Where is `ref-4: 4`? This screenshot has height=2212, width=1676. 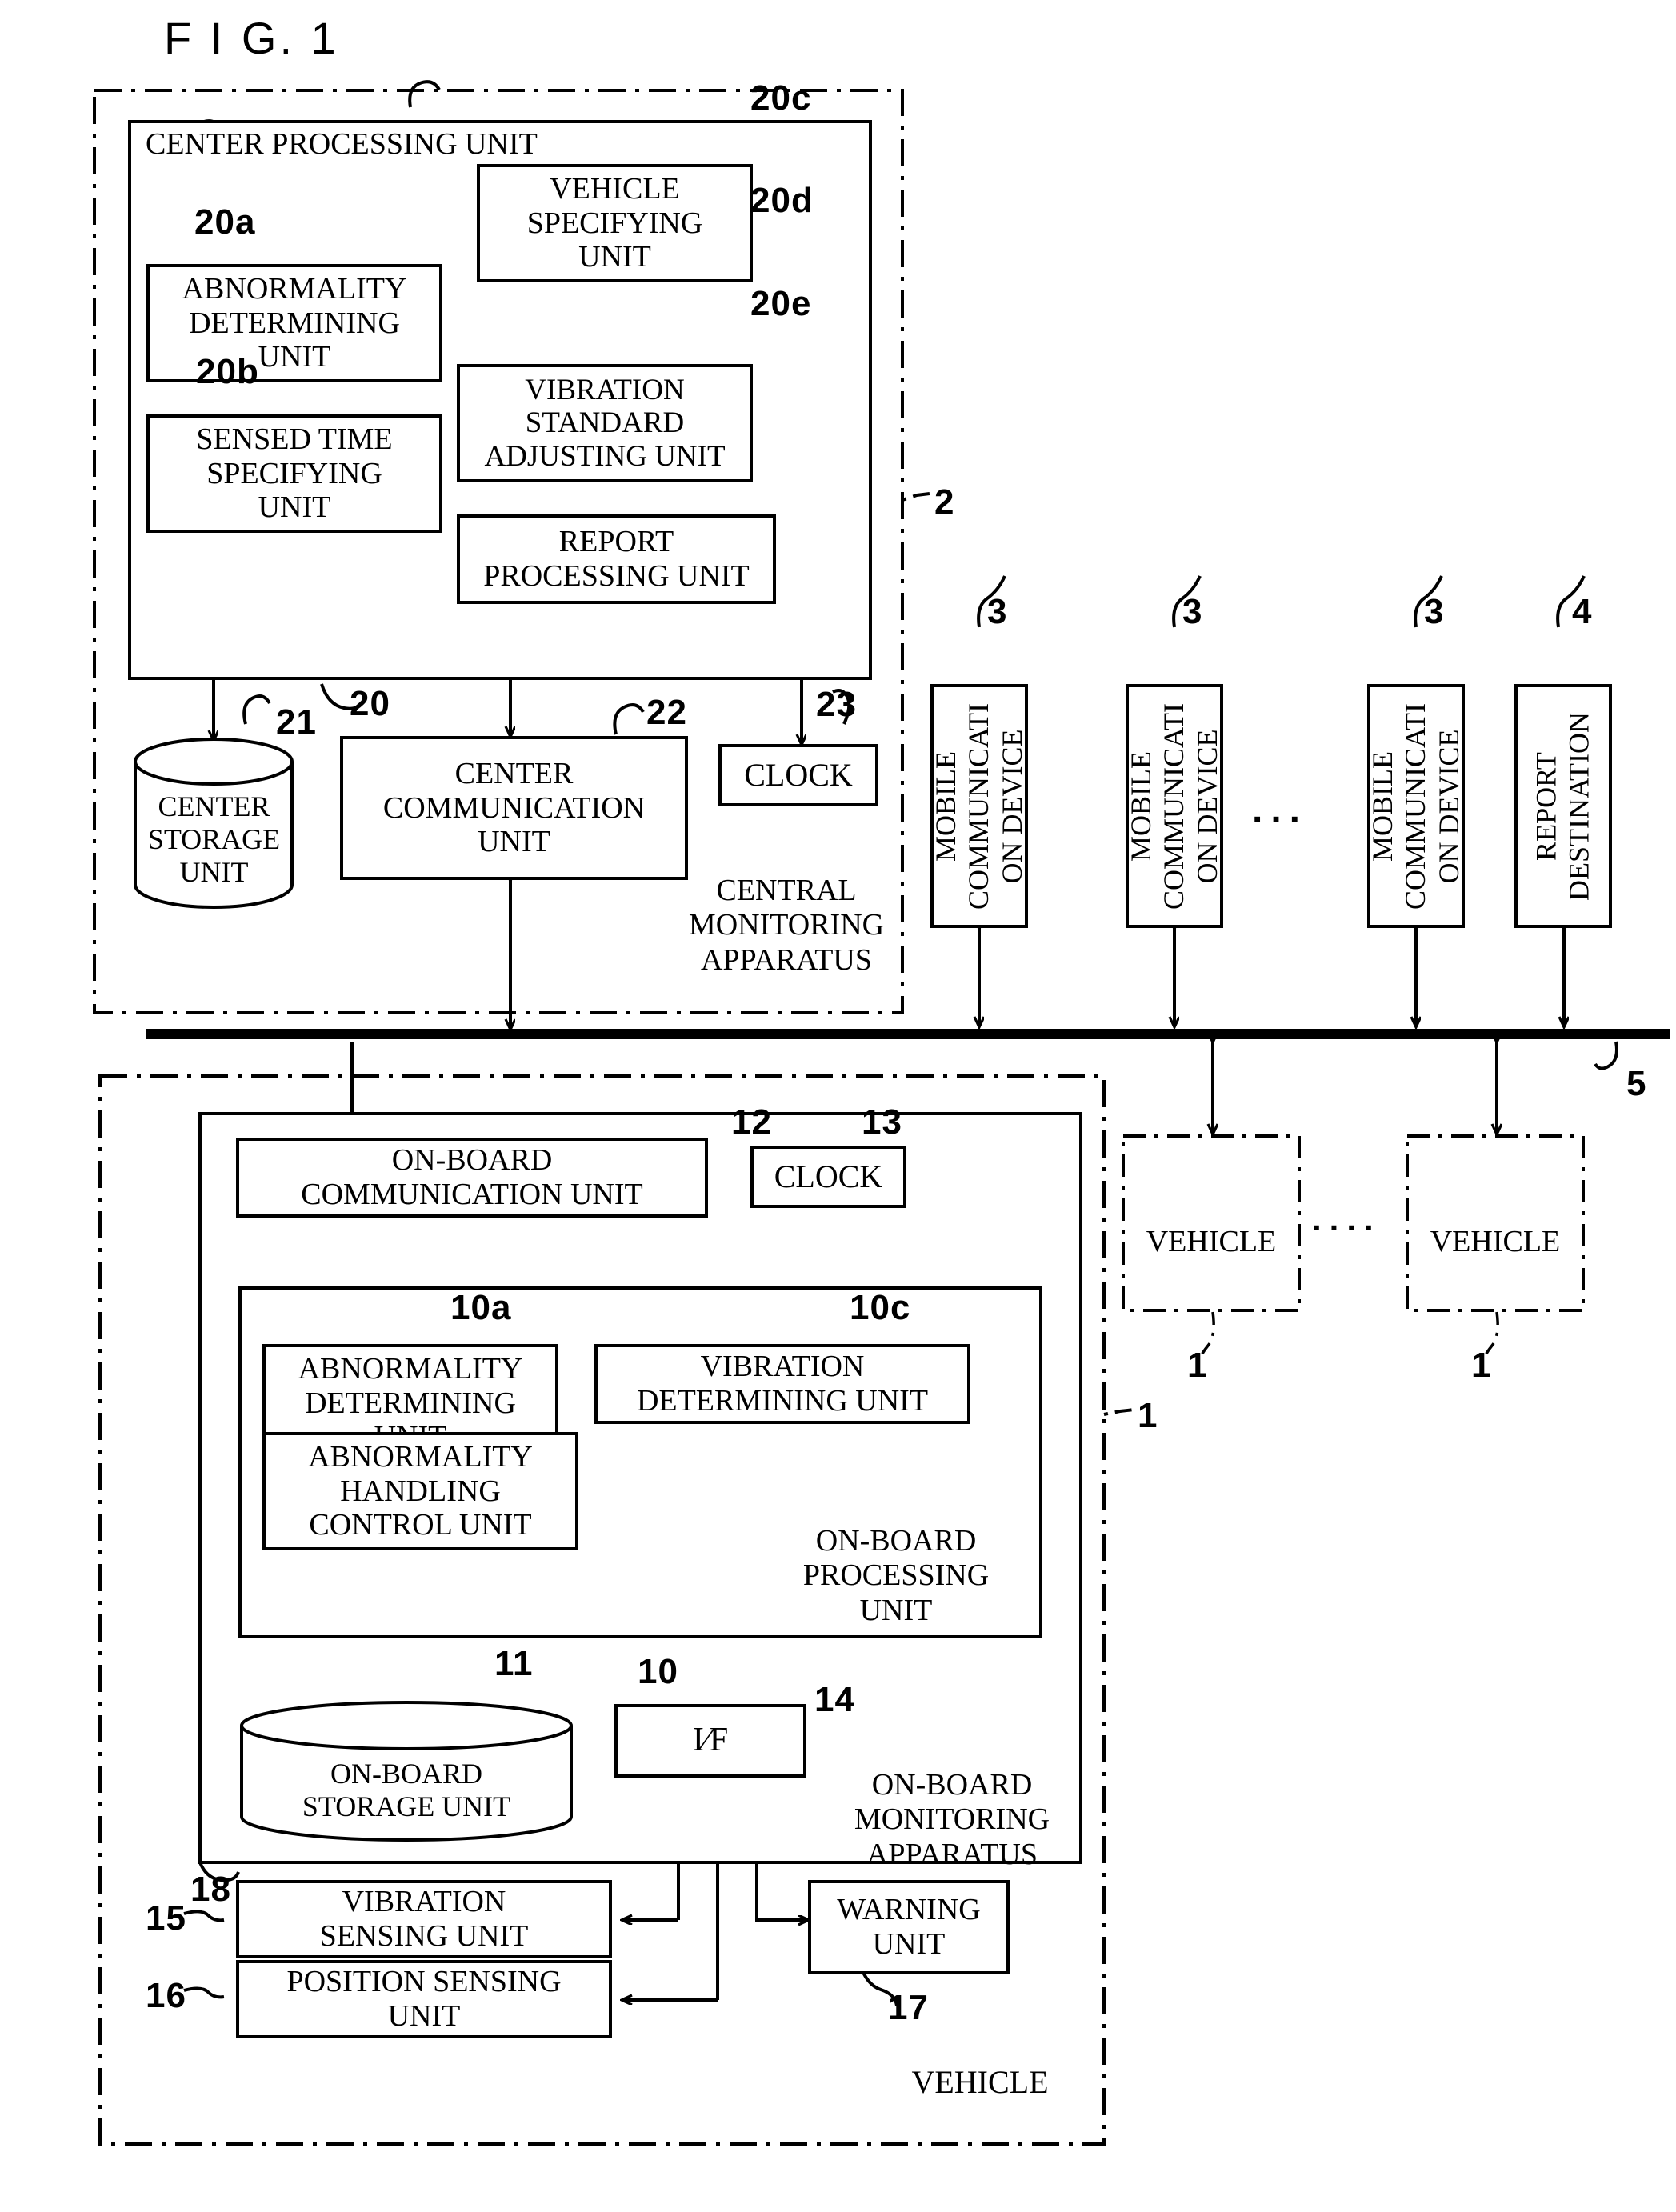
ref-4: 4 is located at coordinates (1582, 611).